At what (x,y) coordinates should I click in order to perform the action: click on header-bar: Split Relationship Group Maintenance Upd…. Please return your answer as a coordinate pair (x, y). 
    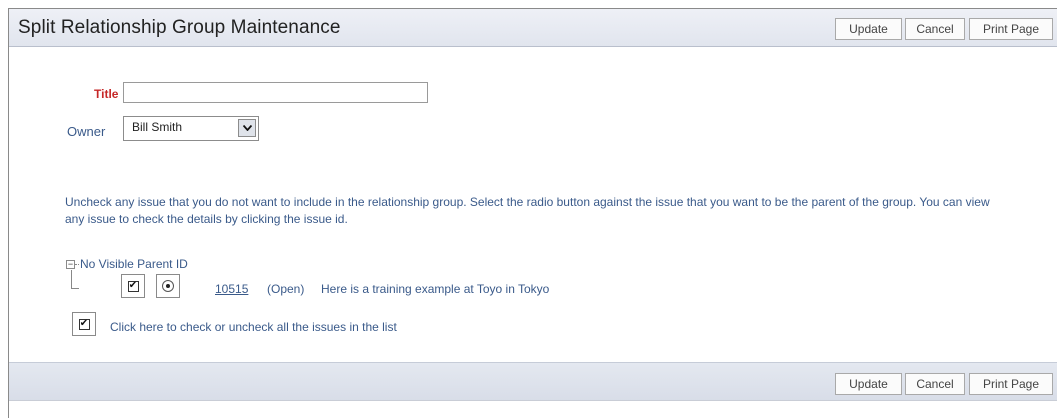
    Looking at the image, I should click on (533, 28).